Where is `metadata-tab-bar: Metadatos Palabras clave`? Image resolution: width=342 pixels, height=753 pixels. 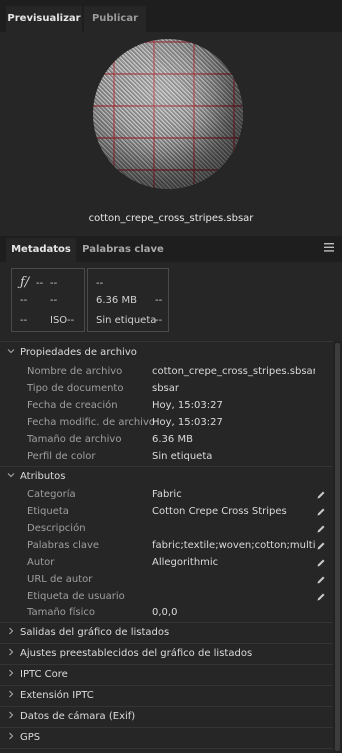
metadata-tab-bar: Metadatos Palabras clave is located at coordinates (171, 249).